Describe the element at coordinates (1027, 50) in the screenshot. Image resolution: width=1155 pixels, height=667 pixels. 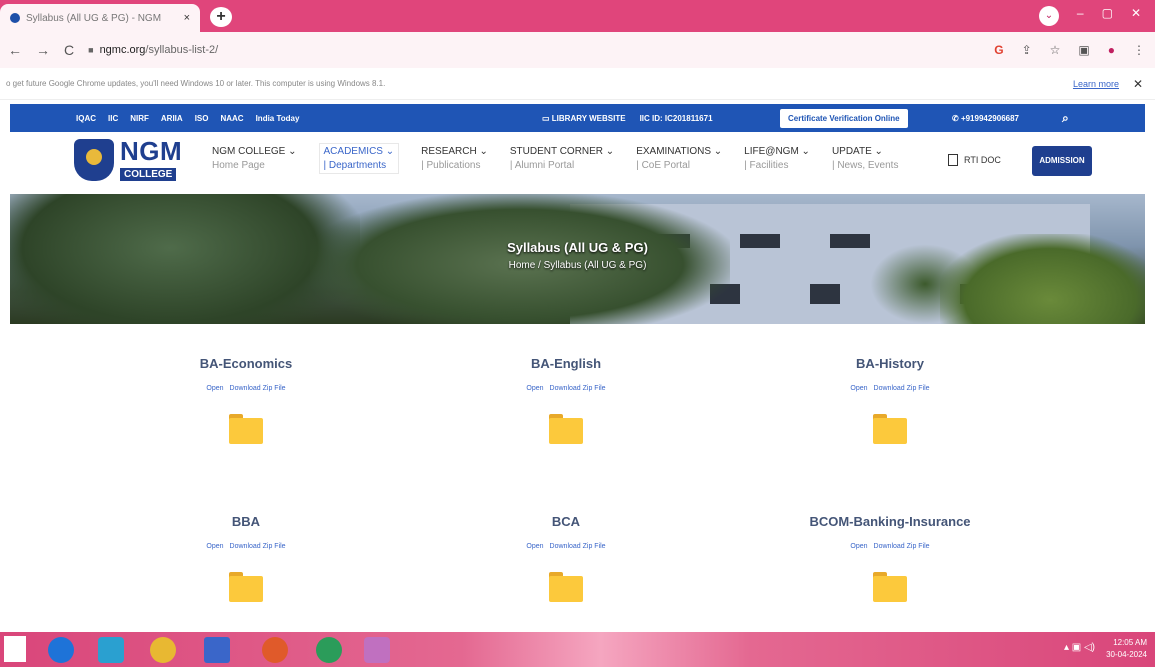
I see `share-icon: ⇪` at that location.